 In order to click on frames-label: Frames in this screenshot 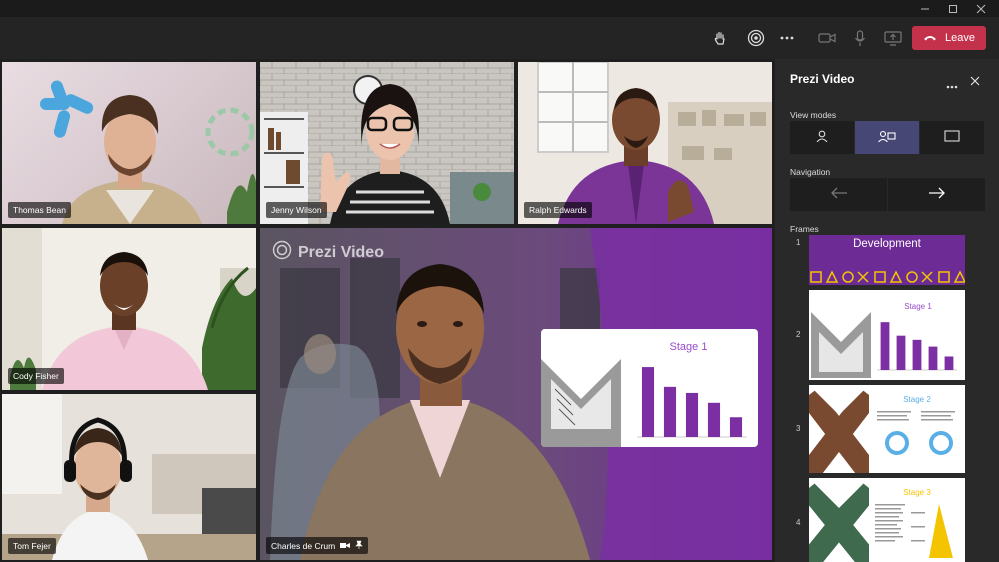, I will do `click(804, 229)`.